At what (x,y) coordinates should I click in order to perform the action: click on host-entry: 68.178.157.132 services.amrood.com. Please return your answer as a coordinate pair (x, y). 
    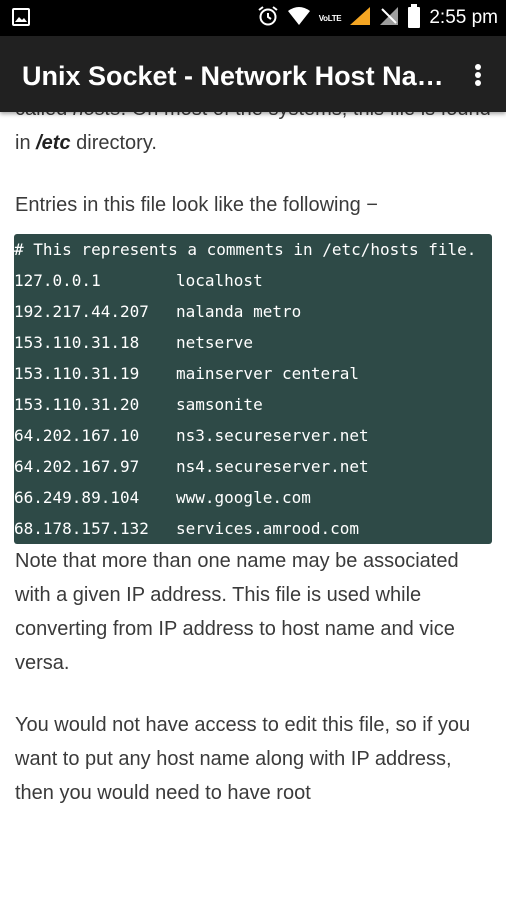
    Looking at the image, I should click on (187, 528).